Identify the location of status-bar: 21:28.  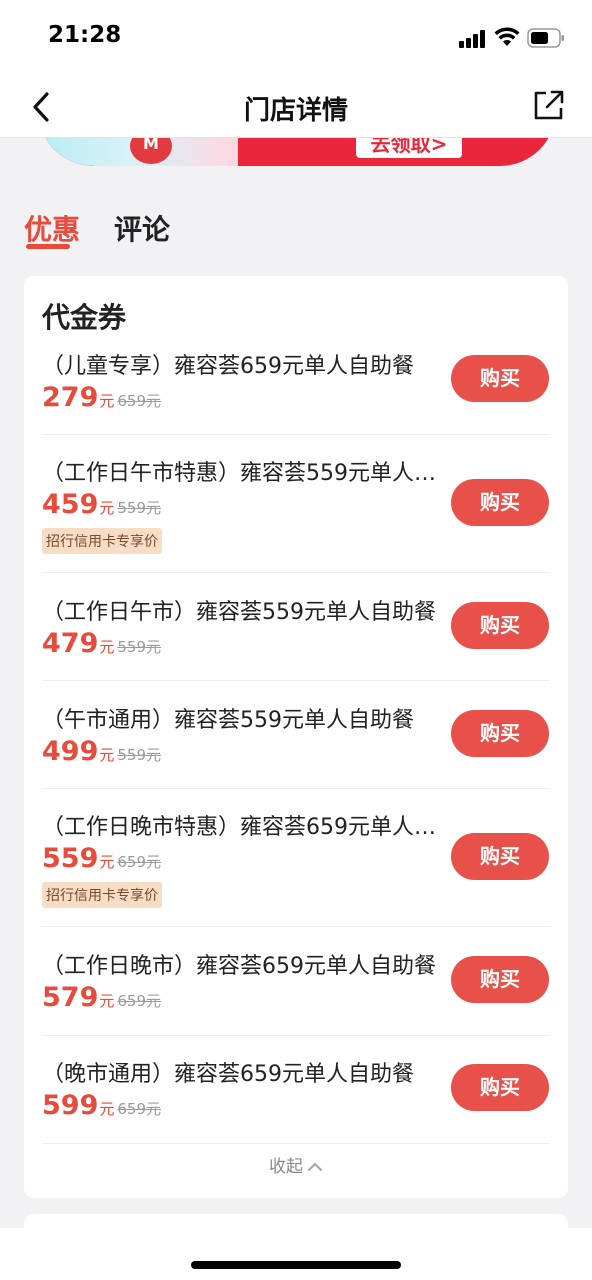
(296, 38).